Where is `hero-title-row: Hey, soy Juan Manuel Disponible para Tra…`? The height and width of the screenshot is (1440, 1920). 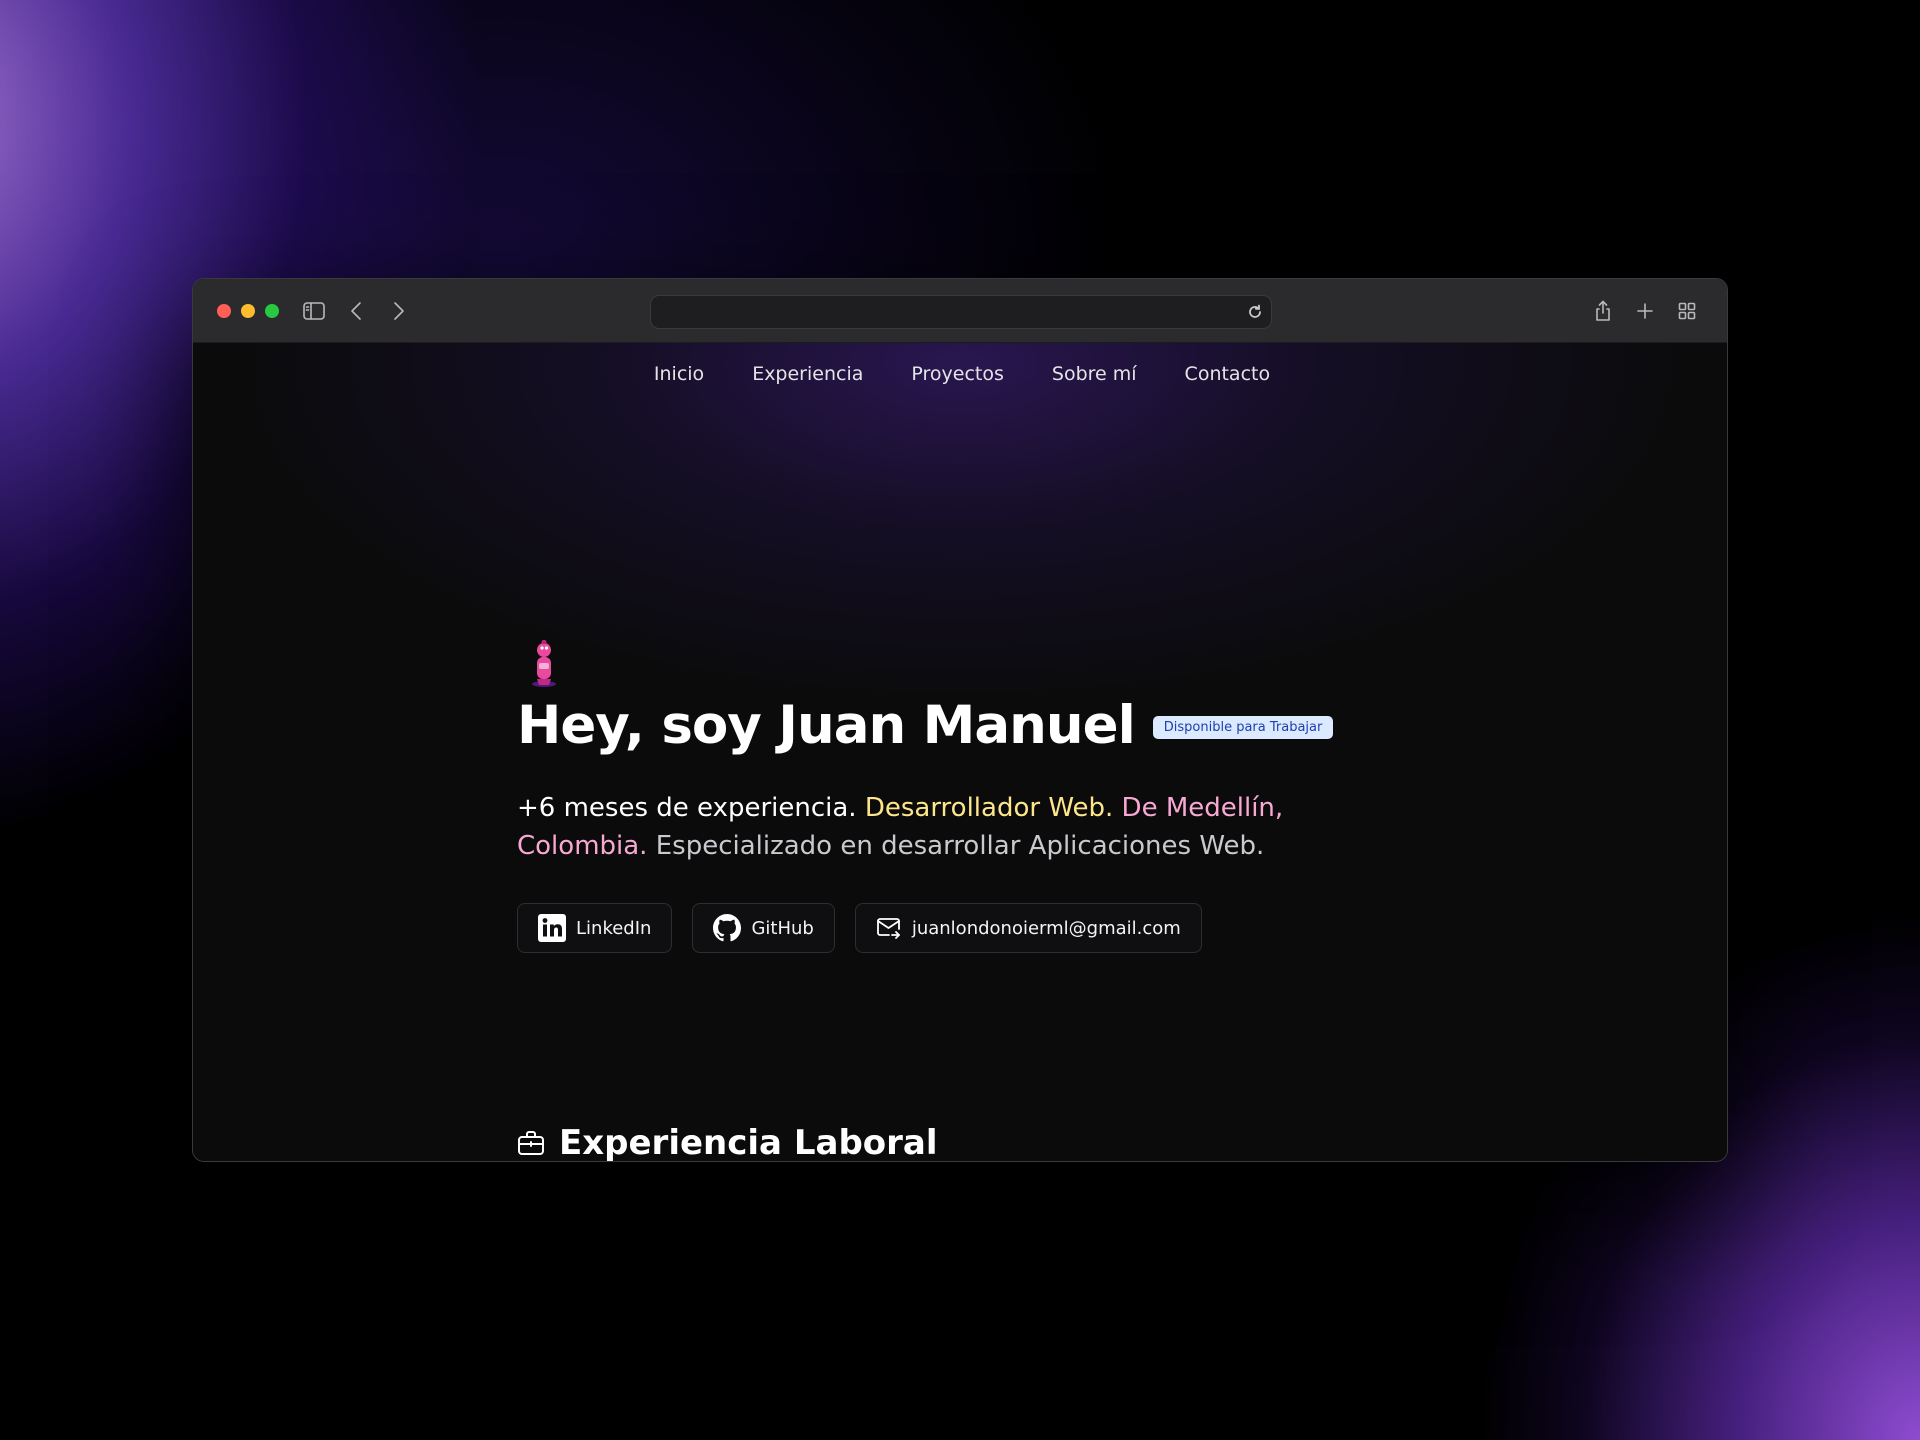 hero-title-row: Hey, soy Juan Manuel Disponible para Tra… is located at coordinates (925, 725).